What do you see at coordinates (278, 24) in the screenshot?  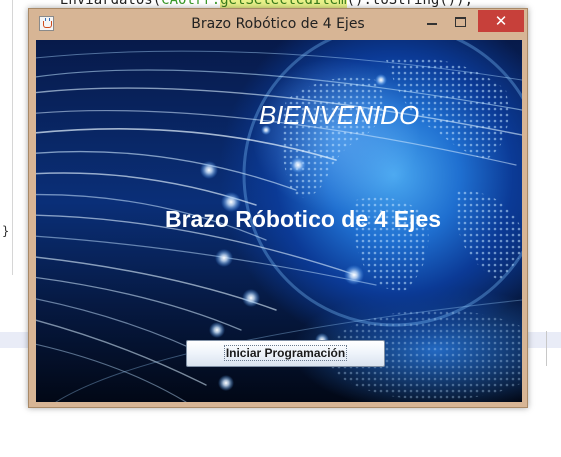 I see `title-bar: Brazo Robótico de 4 Ejes ✕` at bounding box center [278, 24].